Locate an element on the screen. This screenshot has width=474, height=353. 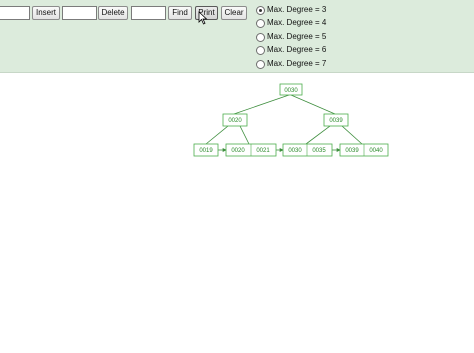
root-node: 0030 is located at coordinates (291, 89).